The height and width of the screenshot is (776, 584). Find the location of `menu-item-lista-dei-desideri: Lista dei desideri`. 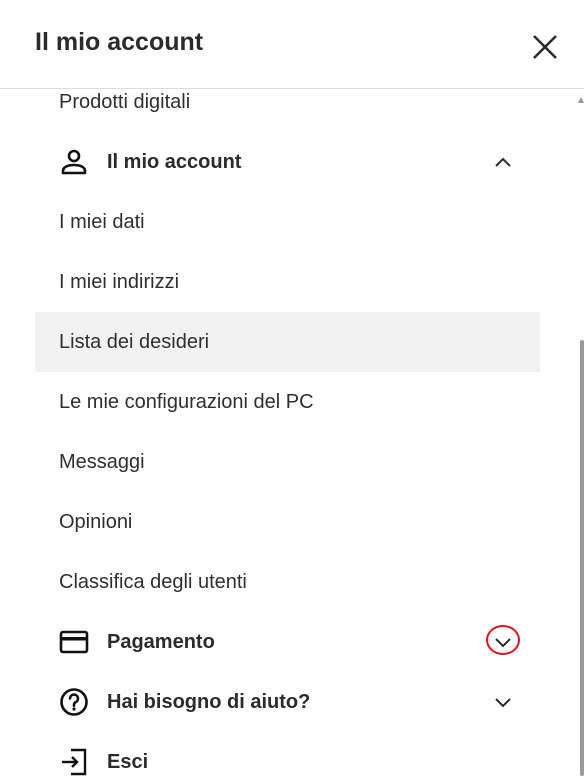

menu-item-lista-dei-desideri: Lista dei desideri is located at coordinates (287, 342).